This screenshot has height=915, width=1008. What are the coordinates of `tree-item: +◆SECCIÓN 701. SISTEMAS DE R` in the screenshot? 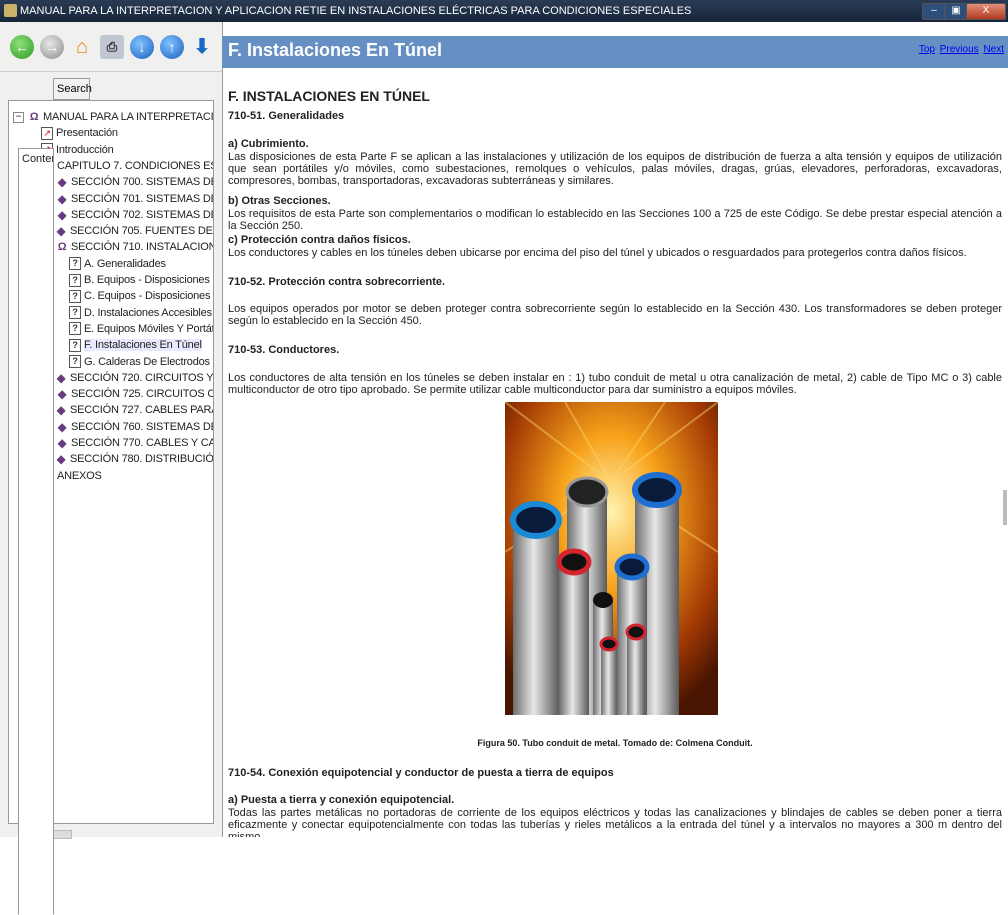 It's located at (127, 199).